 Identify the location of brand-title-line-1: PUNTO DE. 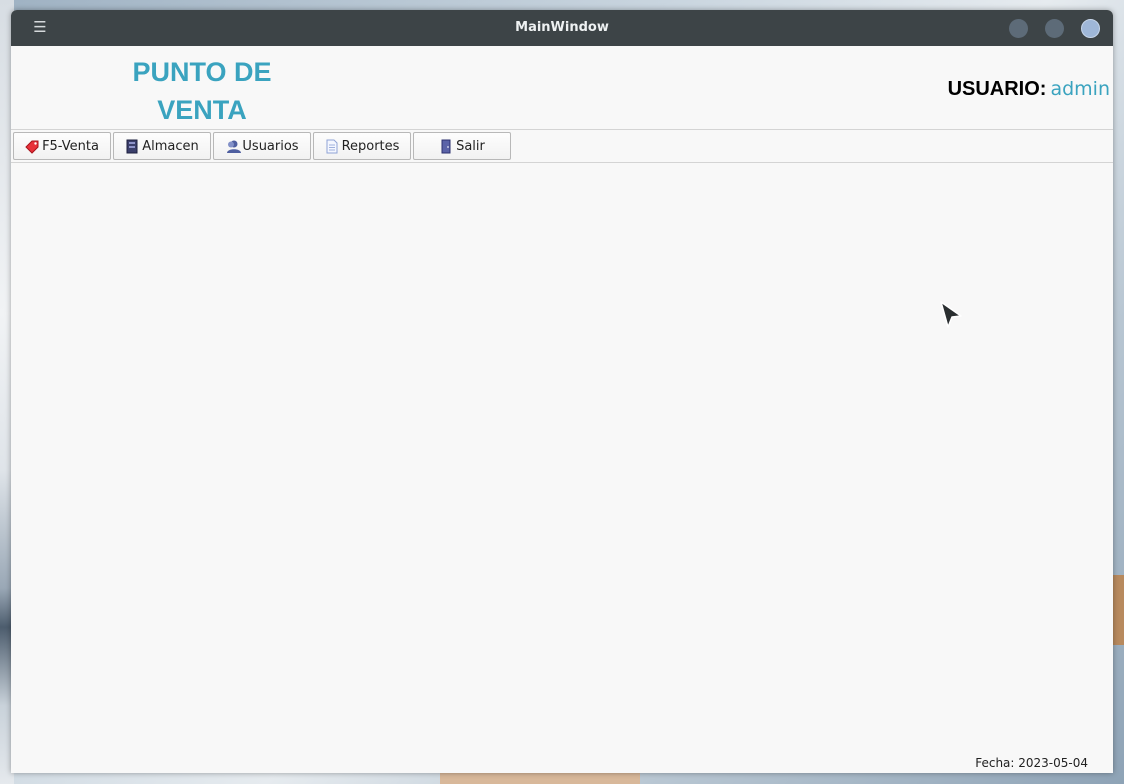
(202, 72).